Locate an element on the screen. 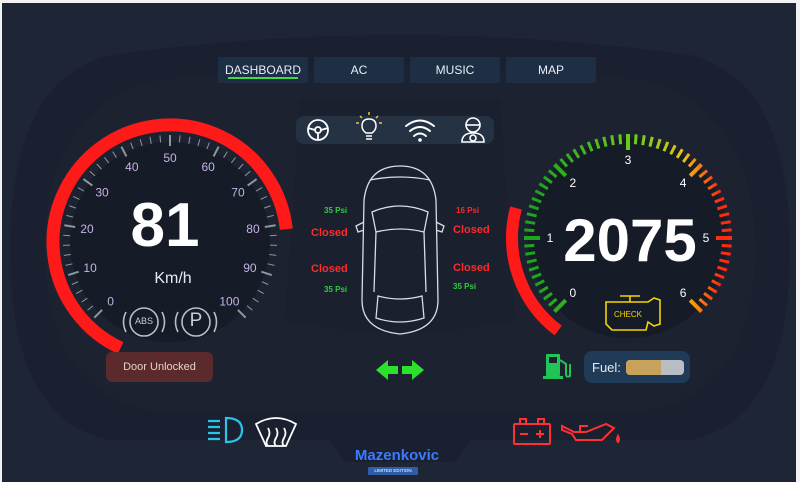 The height and width of the screenshot is (482, 800). front-right-tire-pressure: 16 Psi is located at coordinates (468, 210).